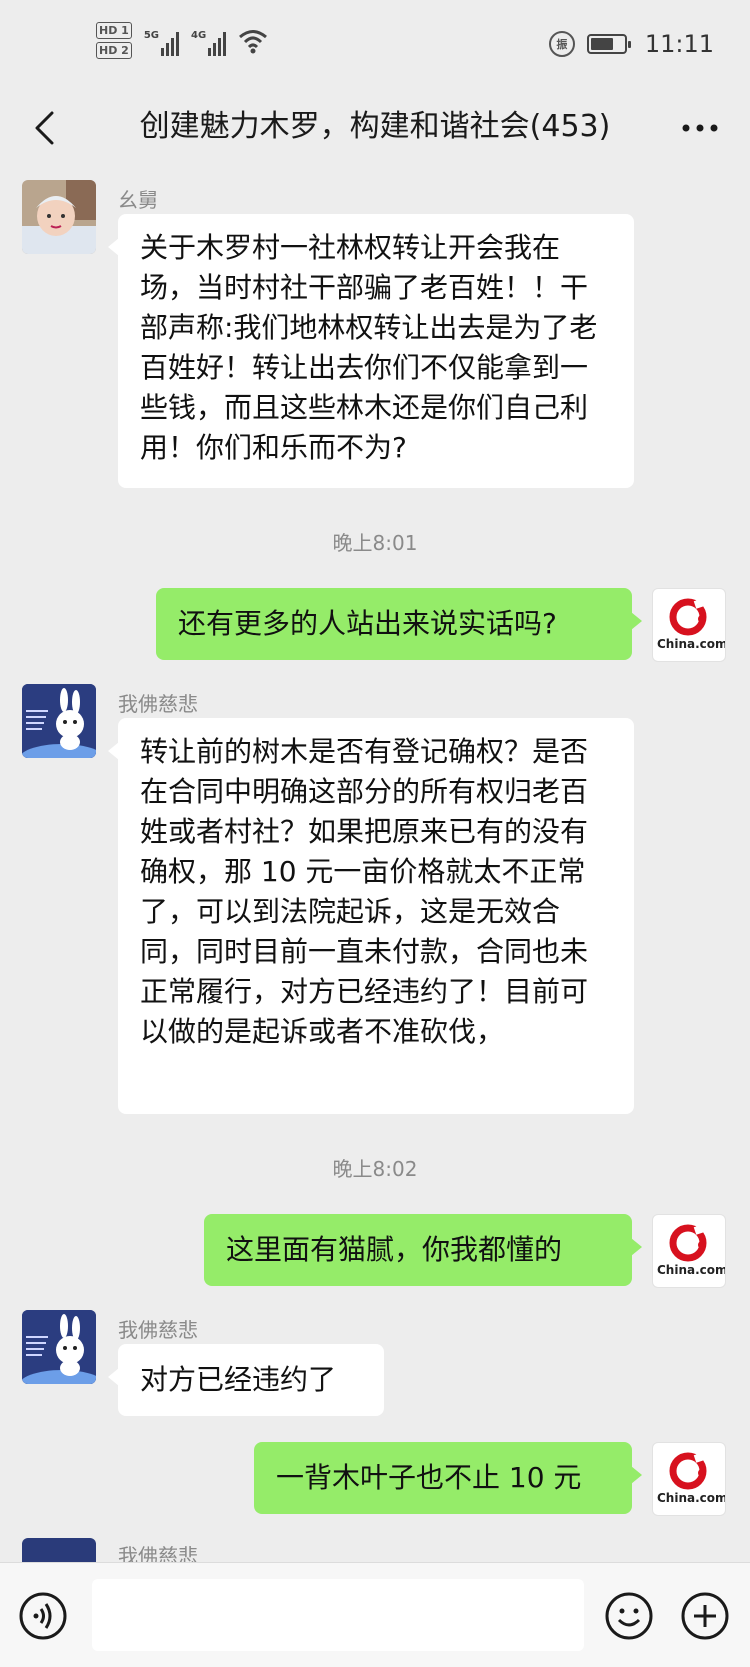  I want to click on emoji-icon, so click(629, 1616).